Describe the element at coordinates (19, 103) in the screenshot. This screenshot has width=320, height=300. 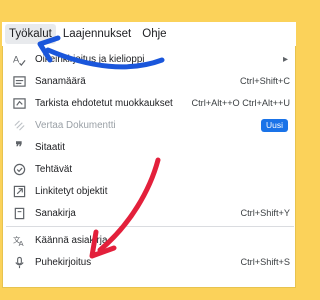
I see `review-edits-icon` at that location.